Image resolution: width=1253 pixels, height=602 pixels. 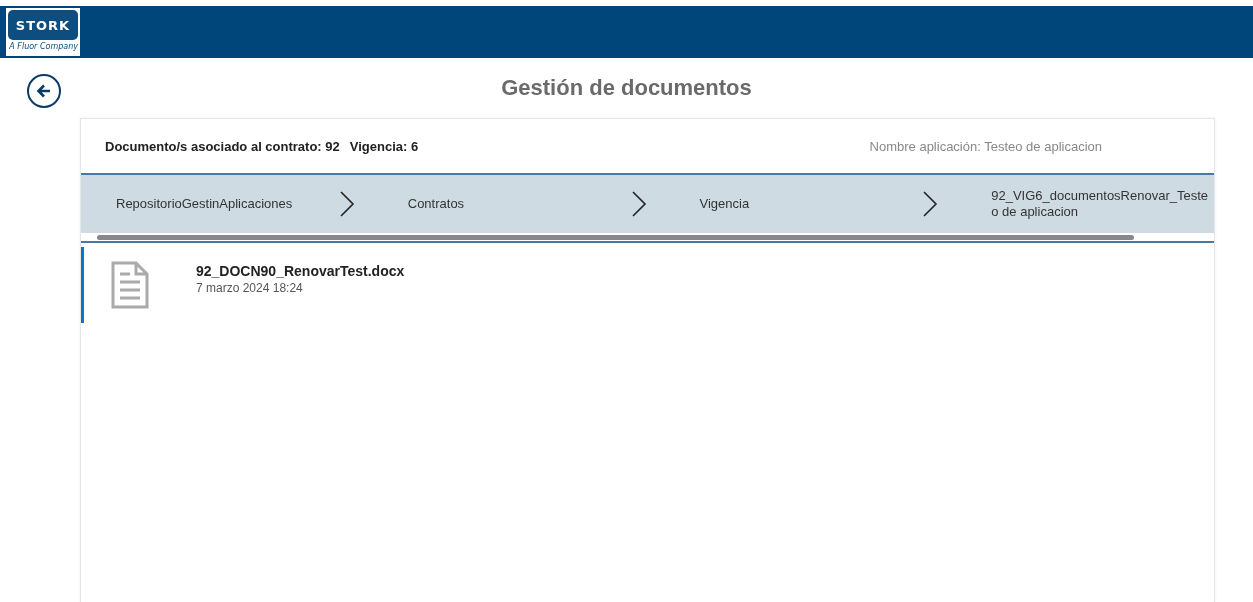 I want to click on breadcrumb-item: Contratos, so click(x=519, y=204).